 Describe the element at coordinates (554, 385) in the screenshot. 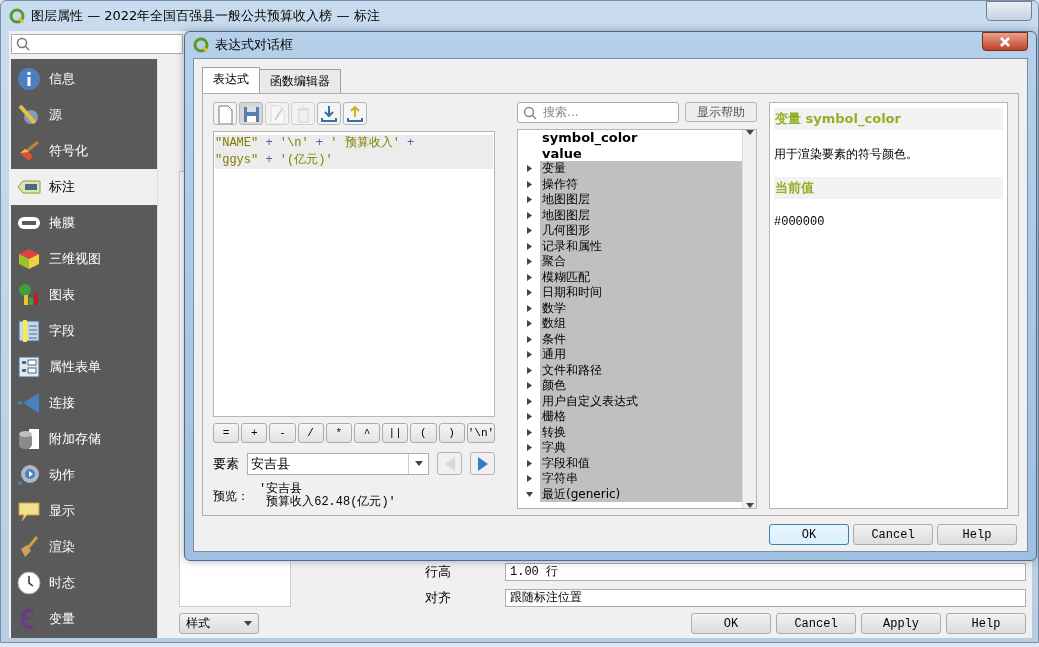

I see `tree-item: 颜色` at that location.